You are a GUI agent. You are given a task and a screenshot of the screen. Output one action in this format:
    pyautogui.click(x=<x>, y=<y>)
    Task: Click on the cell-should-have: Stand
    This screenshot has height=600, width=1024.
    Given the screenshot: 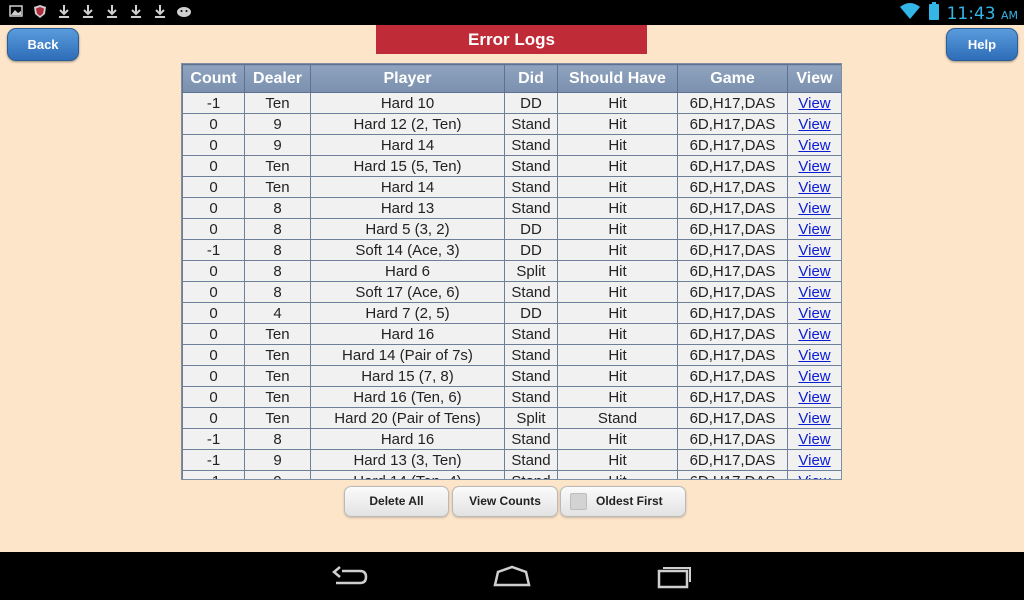 What is the action you would take?
    pyautogui.click(x=617, y=418)
    